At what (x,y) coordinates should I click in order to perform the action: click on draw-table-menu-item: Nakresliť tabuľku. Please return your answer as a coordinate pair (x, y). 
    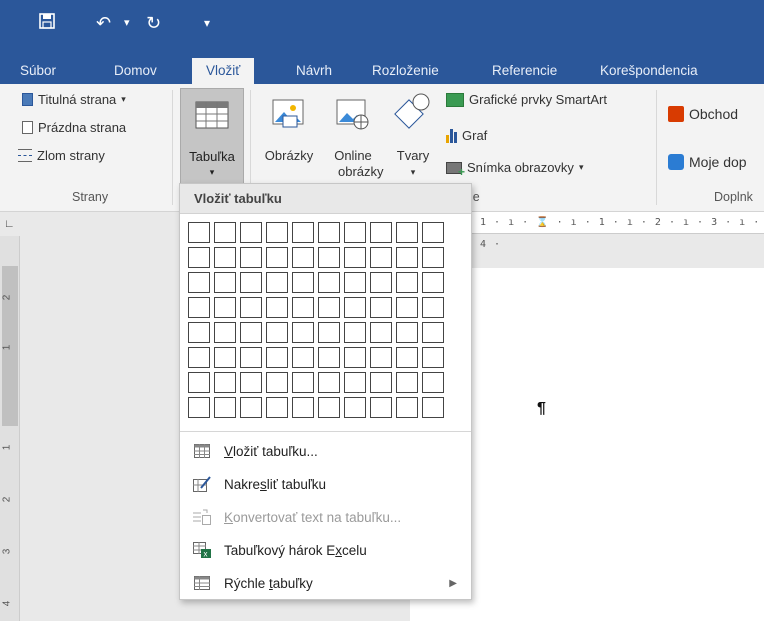
    Looking at the image, I should click on (325, 484).